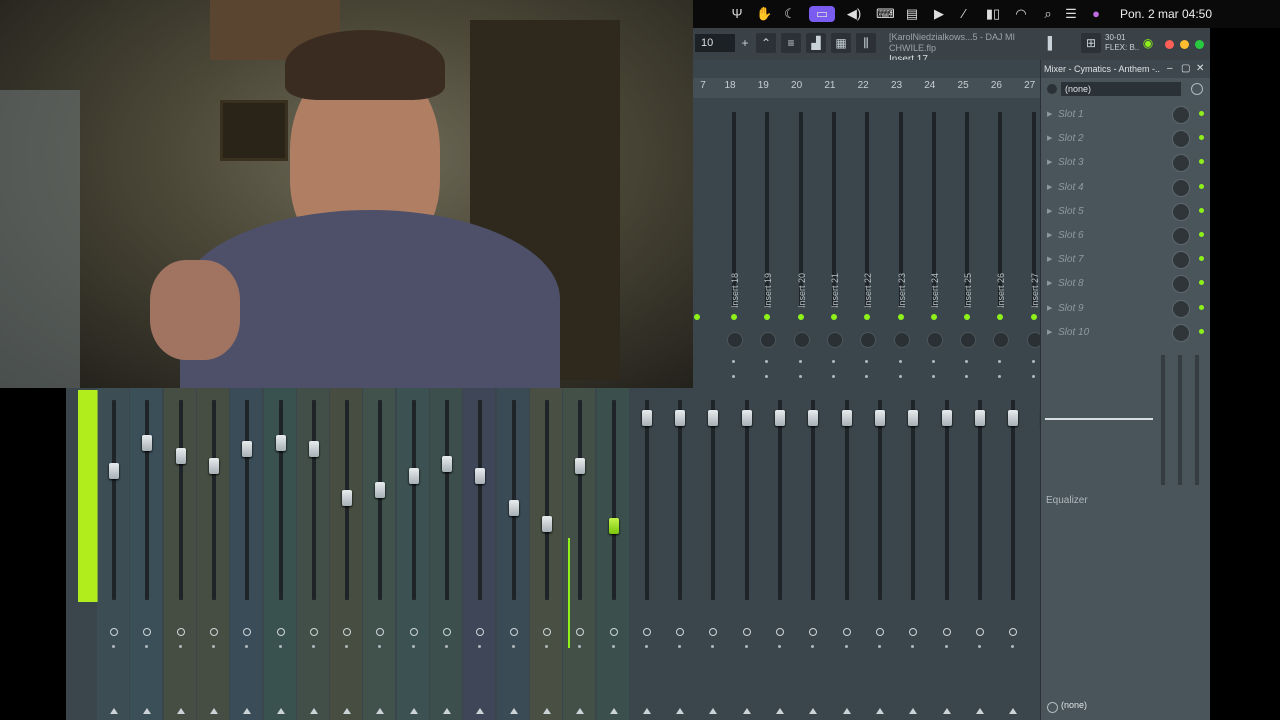  I want to click on fx-slot: ▶ Slot 3, so click(1124, 163).